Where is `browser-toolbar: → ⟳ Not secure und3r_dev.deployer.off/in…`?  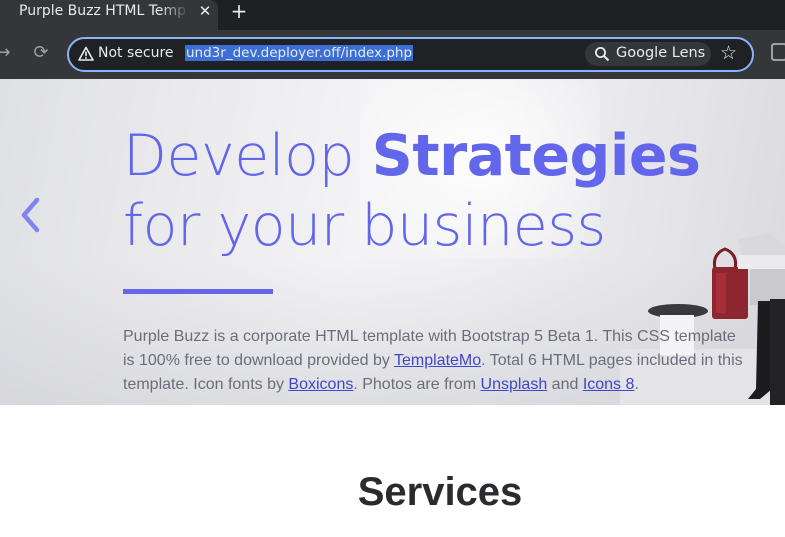
browser-toolbar: → ⟳ Not secure und3r_dev.deployer.off/in… is located at coordinates (392, 54).